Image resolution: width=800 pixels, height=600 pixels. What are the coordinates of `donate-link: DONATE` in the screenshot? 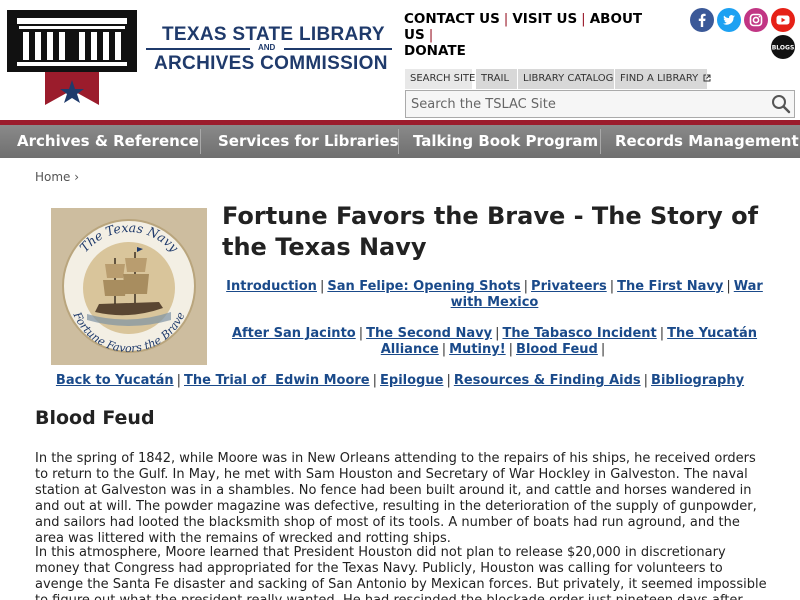 It's located at (435, 51).